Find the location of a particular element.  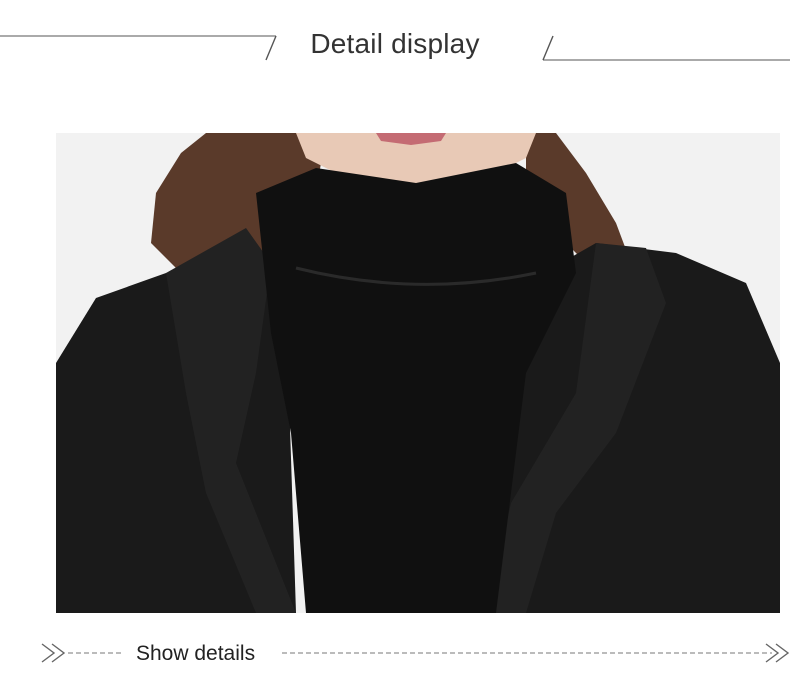

section-header: Detail display is located at coordinates (395, 45).